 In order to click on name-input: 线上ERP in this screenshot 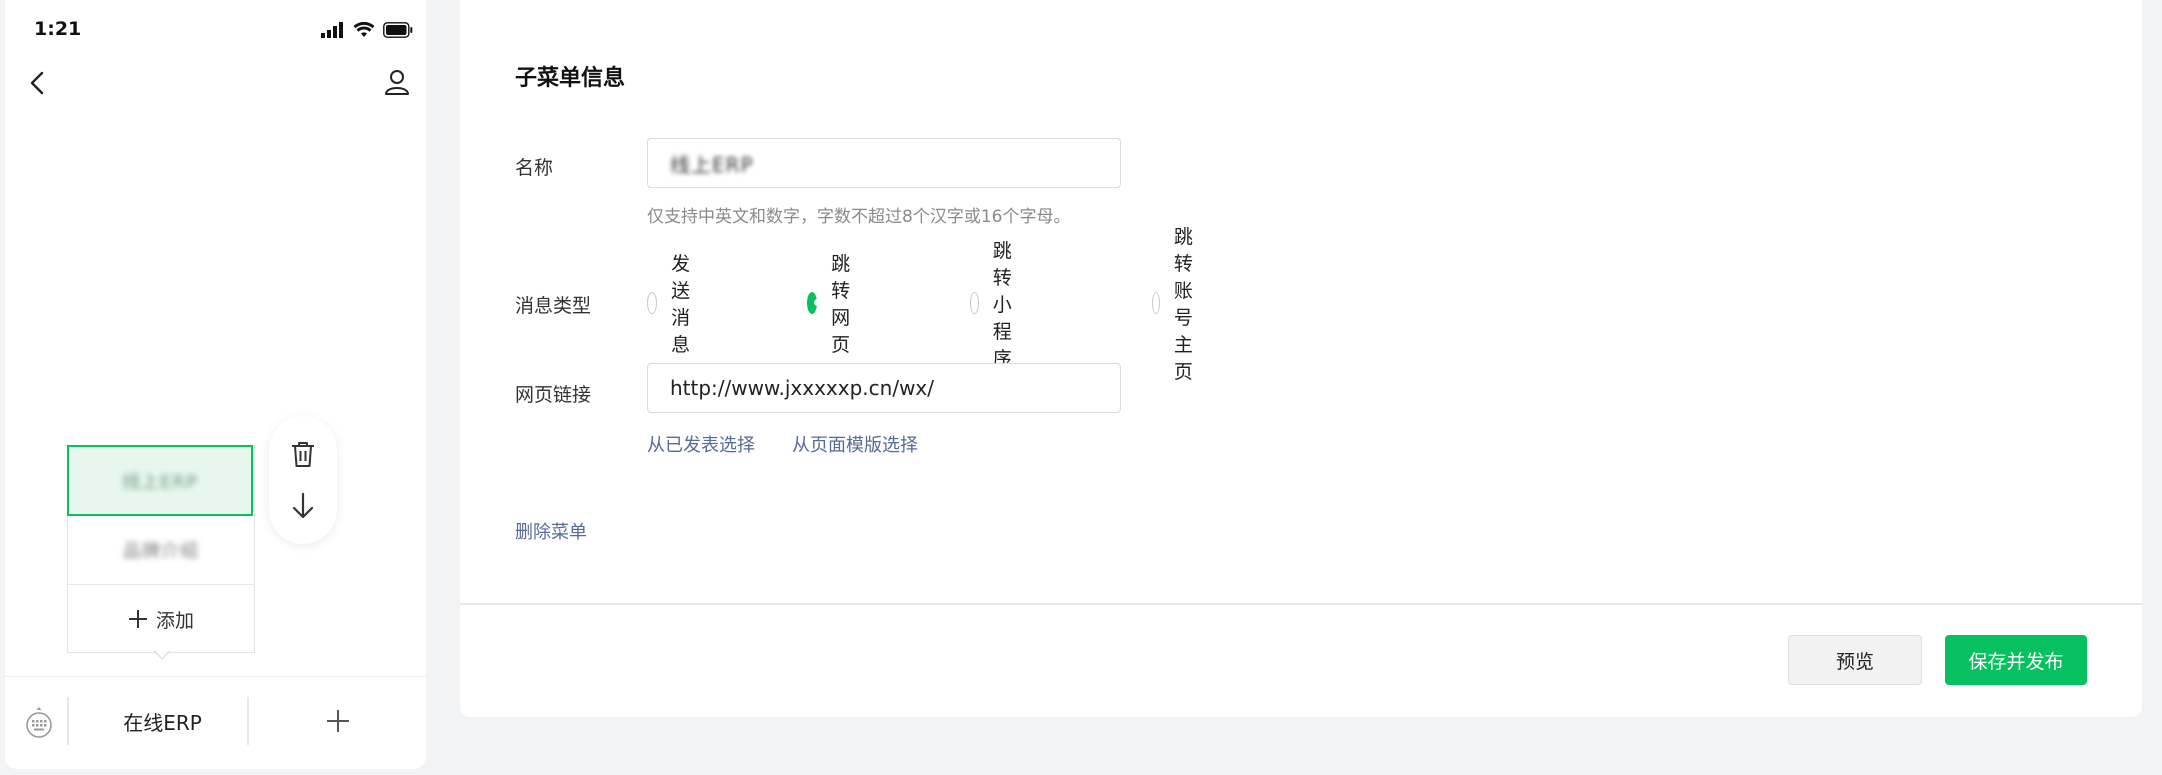, I will do `click(884, 163)`.